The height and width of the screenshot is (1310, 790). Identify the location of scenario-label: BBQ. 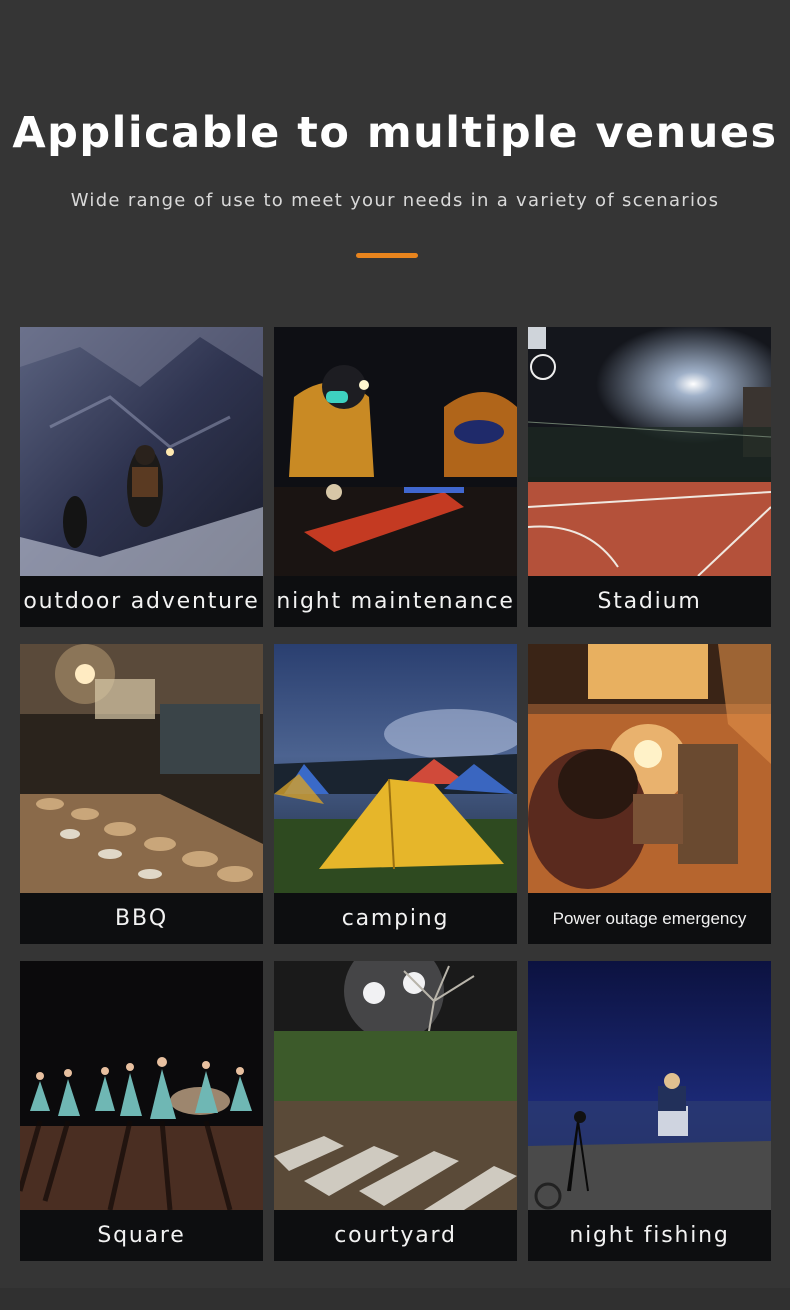
(141, 918).